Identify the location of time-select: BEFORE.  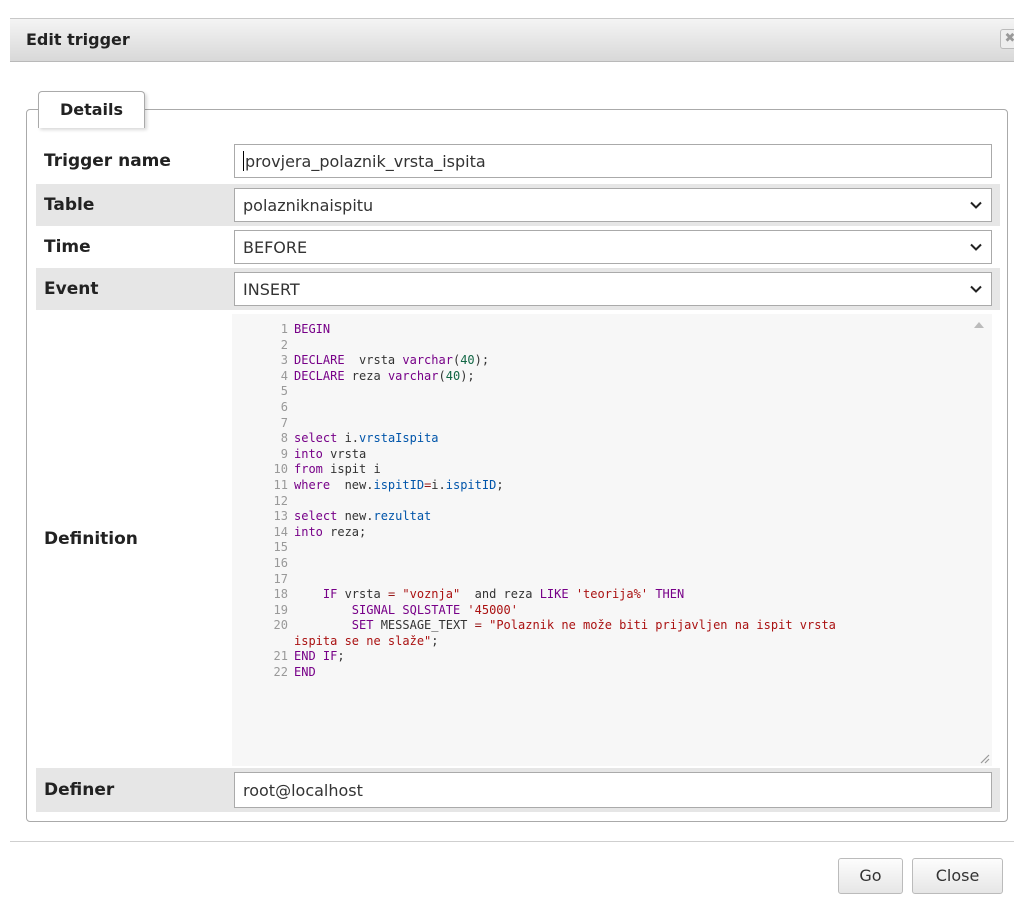
(613, 247).